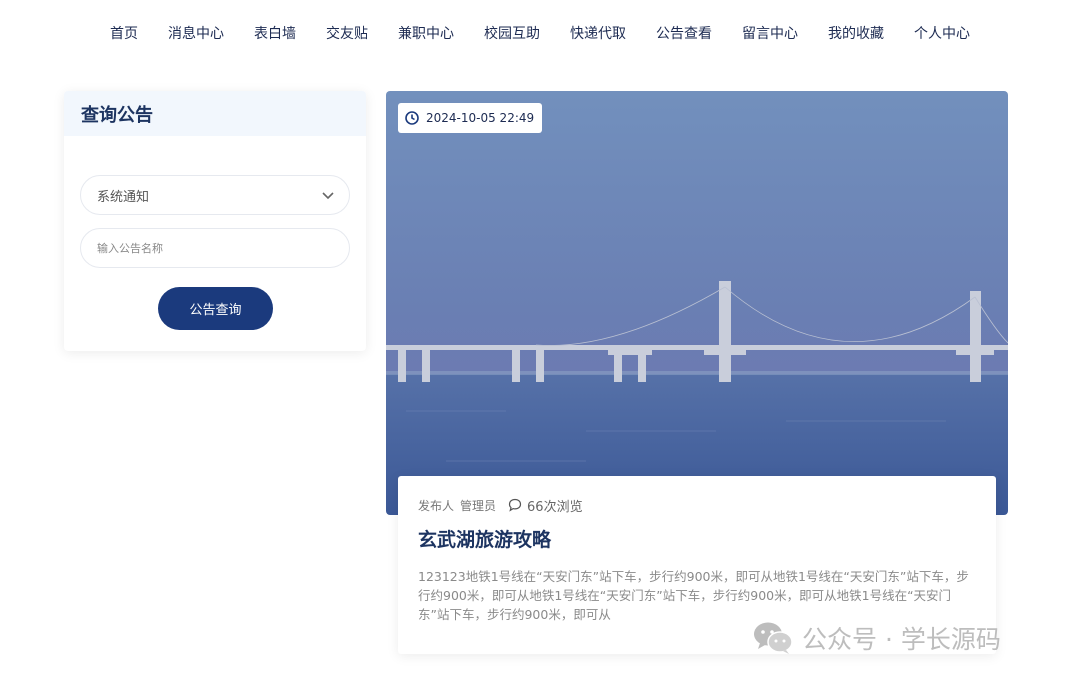  What do you see at coordinates (684, 33) in the screenshot?
I see `nav-item-notices: 公告查看` at bounding box center [684, 33].